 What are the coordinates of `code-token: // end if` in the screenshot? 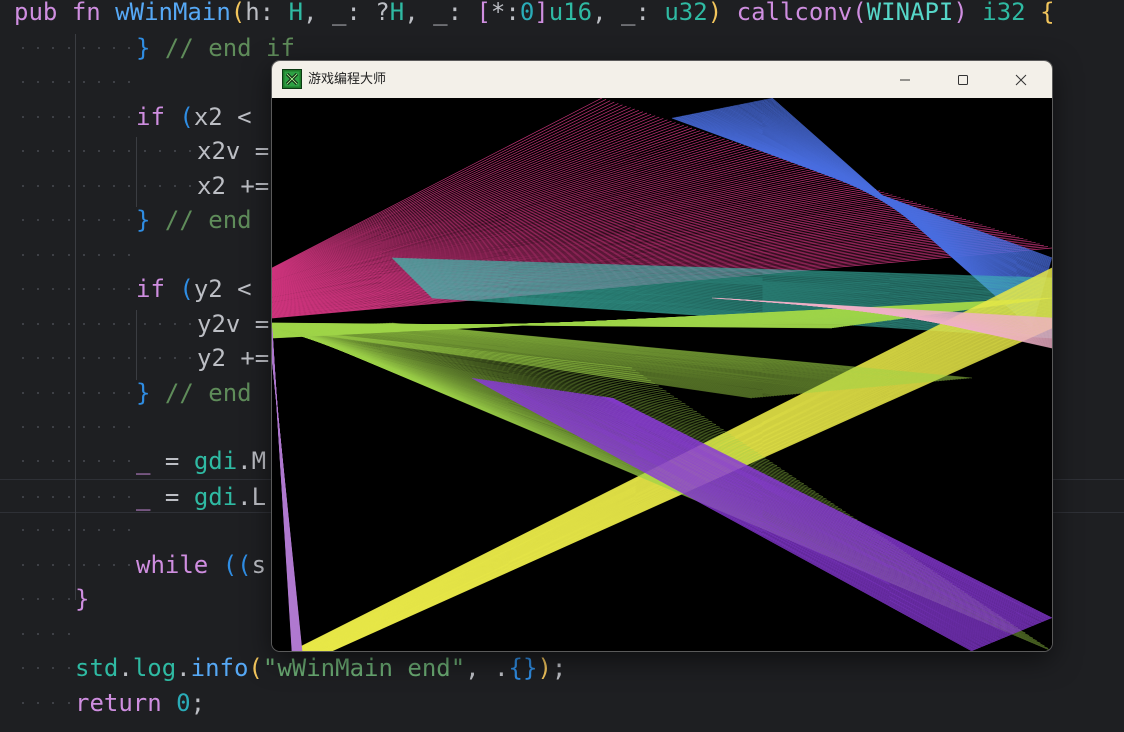 It's located at (229, 48).